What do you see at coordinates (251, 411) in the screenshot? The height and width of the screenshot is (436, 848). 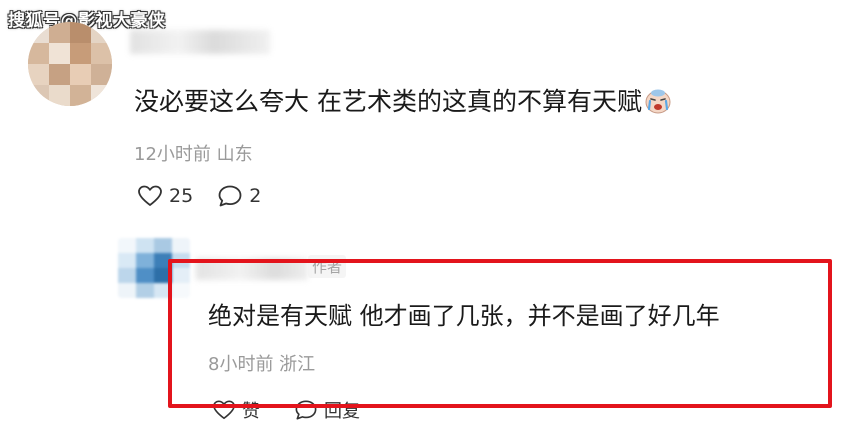 I see `like-label: 赞` at bounding box center [251, 411].